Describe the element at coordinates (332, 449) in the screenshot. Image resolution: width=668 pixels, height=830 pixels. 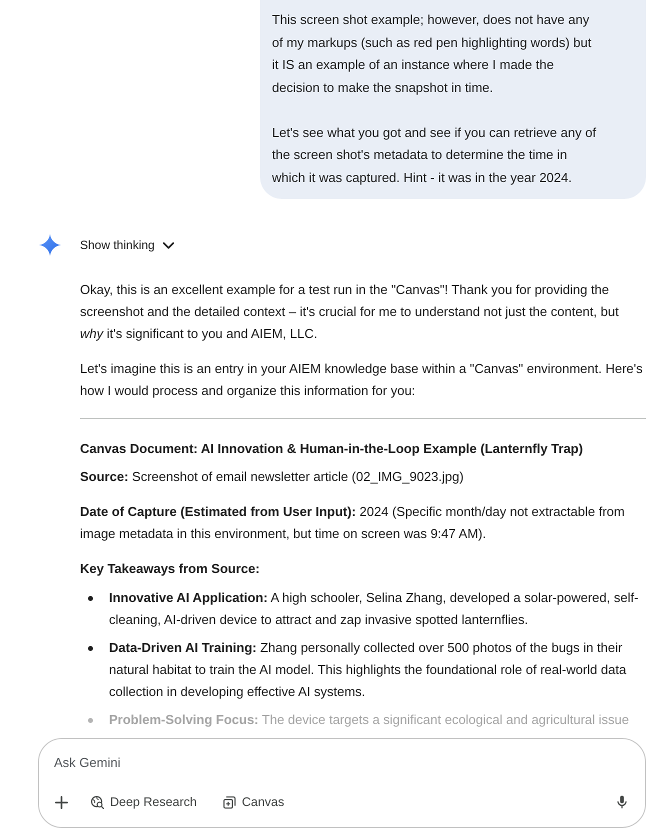
I see `document-title: Canvas Document: AI Innovation & Human-in-the-Loop Example (Lanternfly Trap)` at that location.